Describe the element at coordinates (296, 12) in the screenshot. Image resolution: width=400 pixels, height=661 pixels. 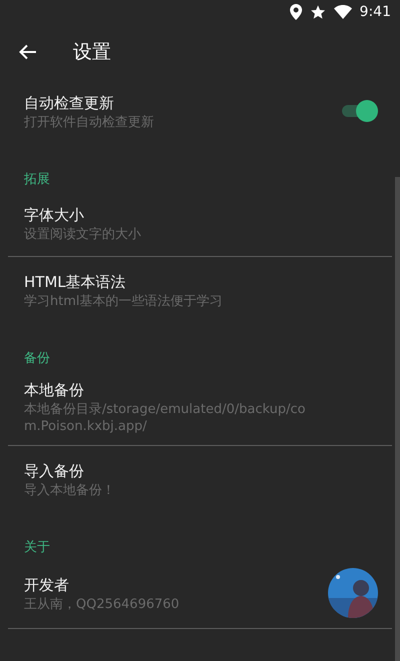
I see `location-icon` at that location.